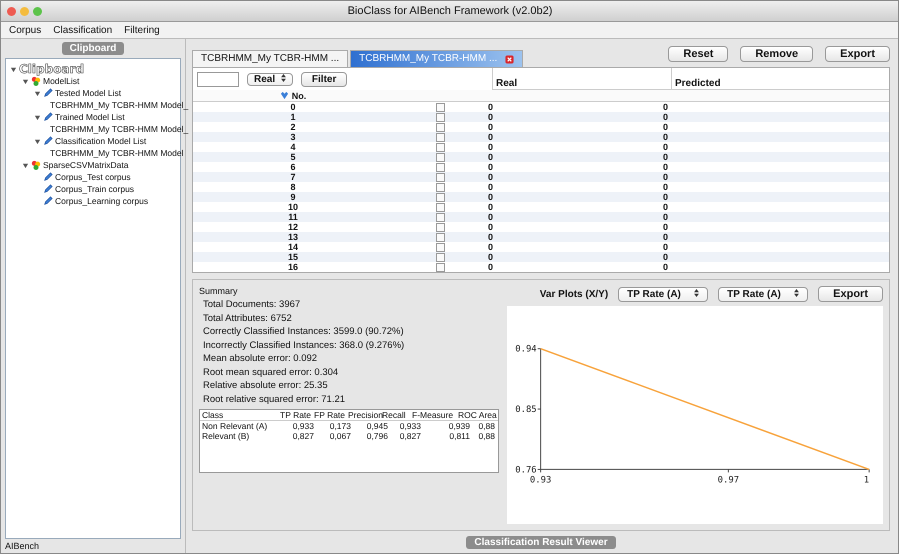  What do you see at coordinates (293, 217) in the screenshot?
I see `table-cell: 11` at bounding box center [293, 217].